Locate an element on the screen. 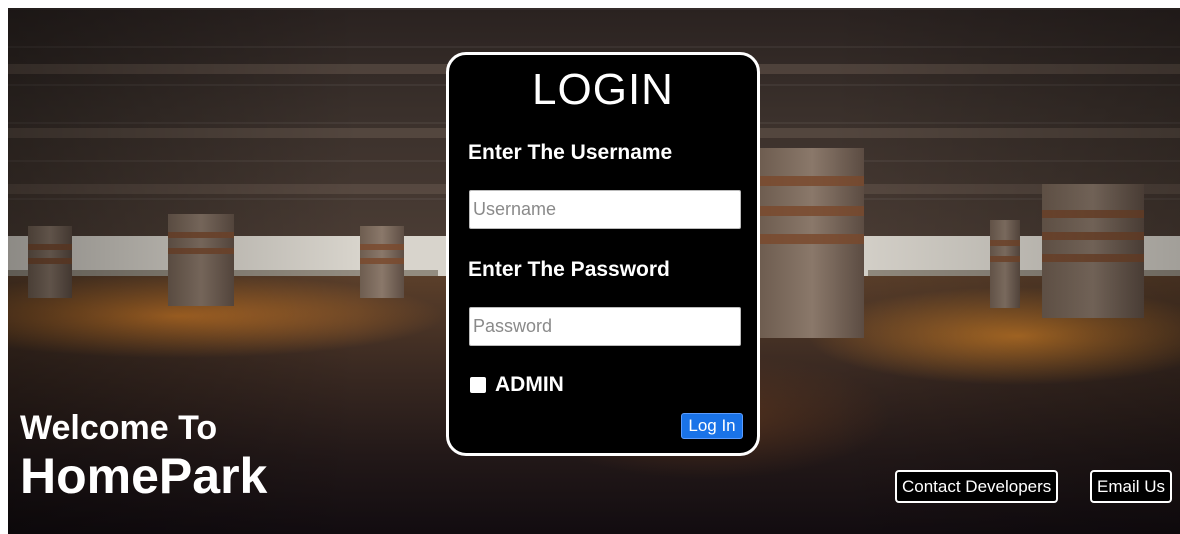  admin-label: ADMIN is located at coordinates (529, 384).